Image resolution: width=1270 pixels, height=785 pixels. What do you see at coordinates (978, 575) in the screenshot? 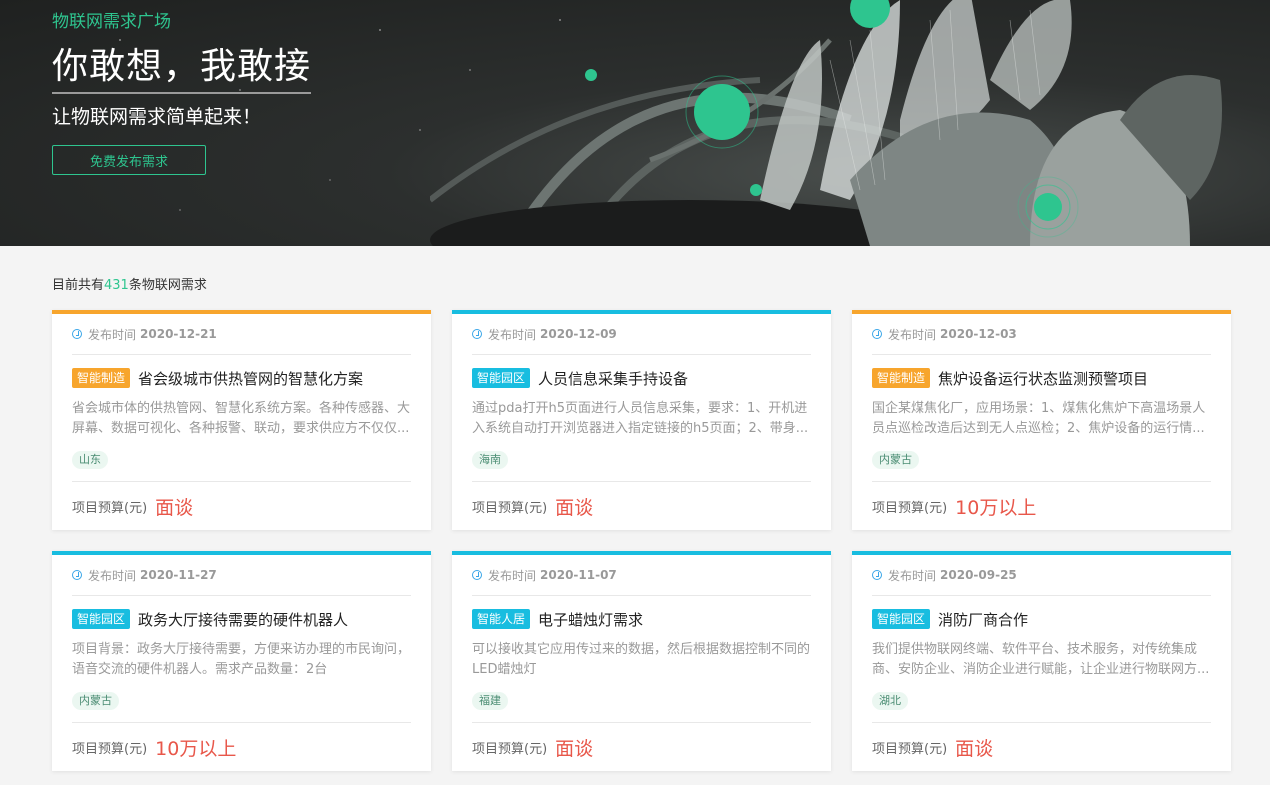
I see `publish-date-value: 2020-09-25` at bounding box center [978, 575].